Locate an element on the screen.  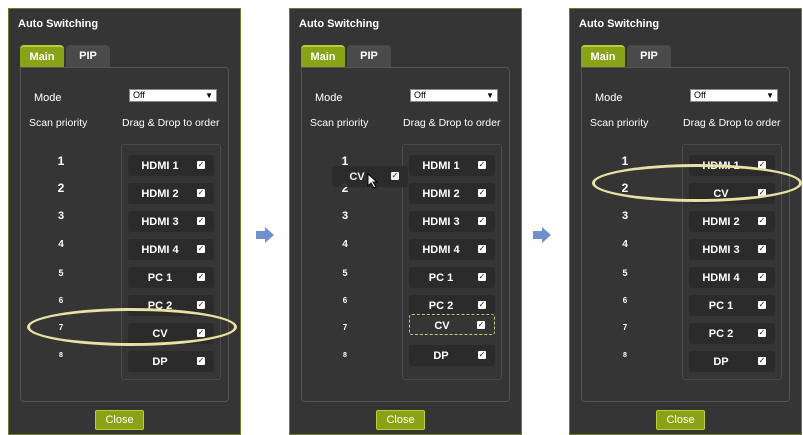
priority-number: 7 is located at coordinates (625, 327).